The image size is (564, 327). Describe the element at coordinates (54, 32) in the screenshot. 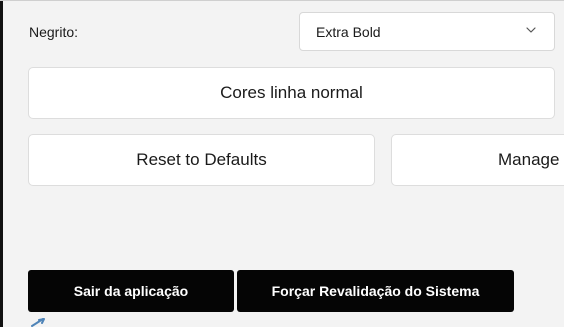

I see `bold-label: Negrito:` at that location.